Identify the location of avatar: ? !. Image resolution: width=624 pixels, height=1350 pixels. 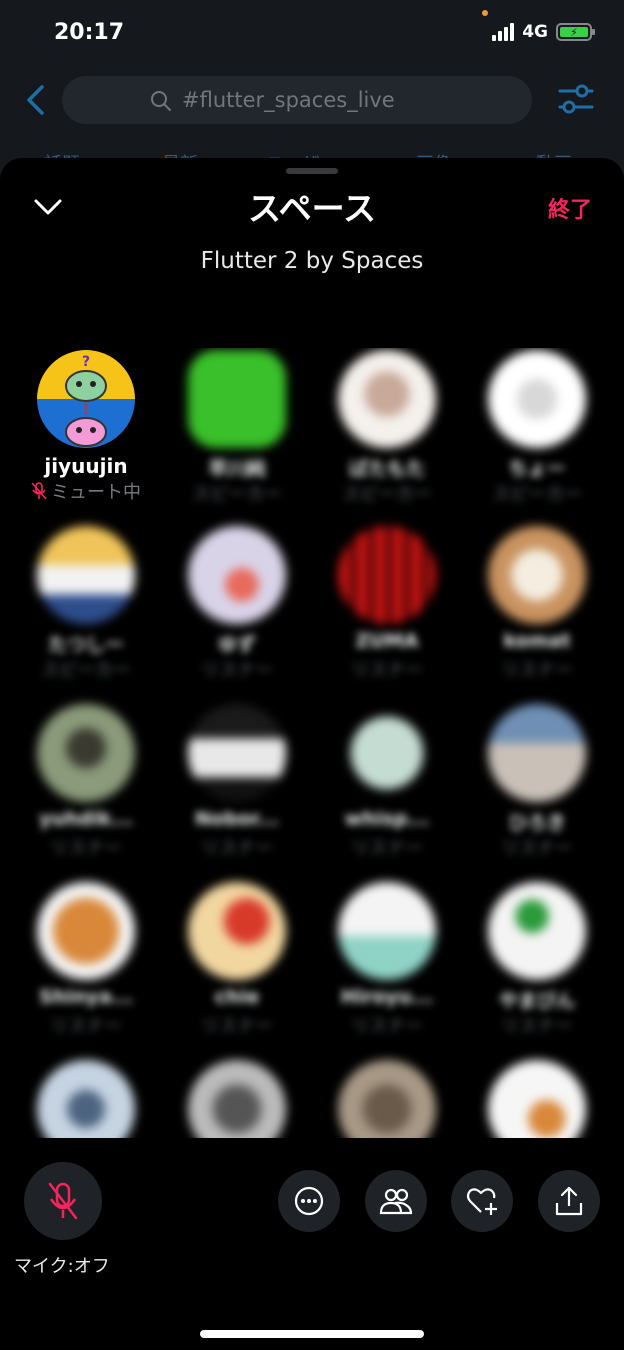
(86, 399).